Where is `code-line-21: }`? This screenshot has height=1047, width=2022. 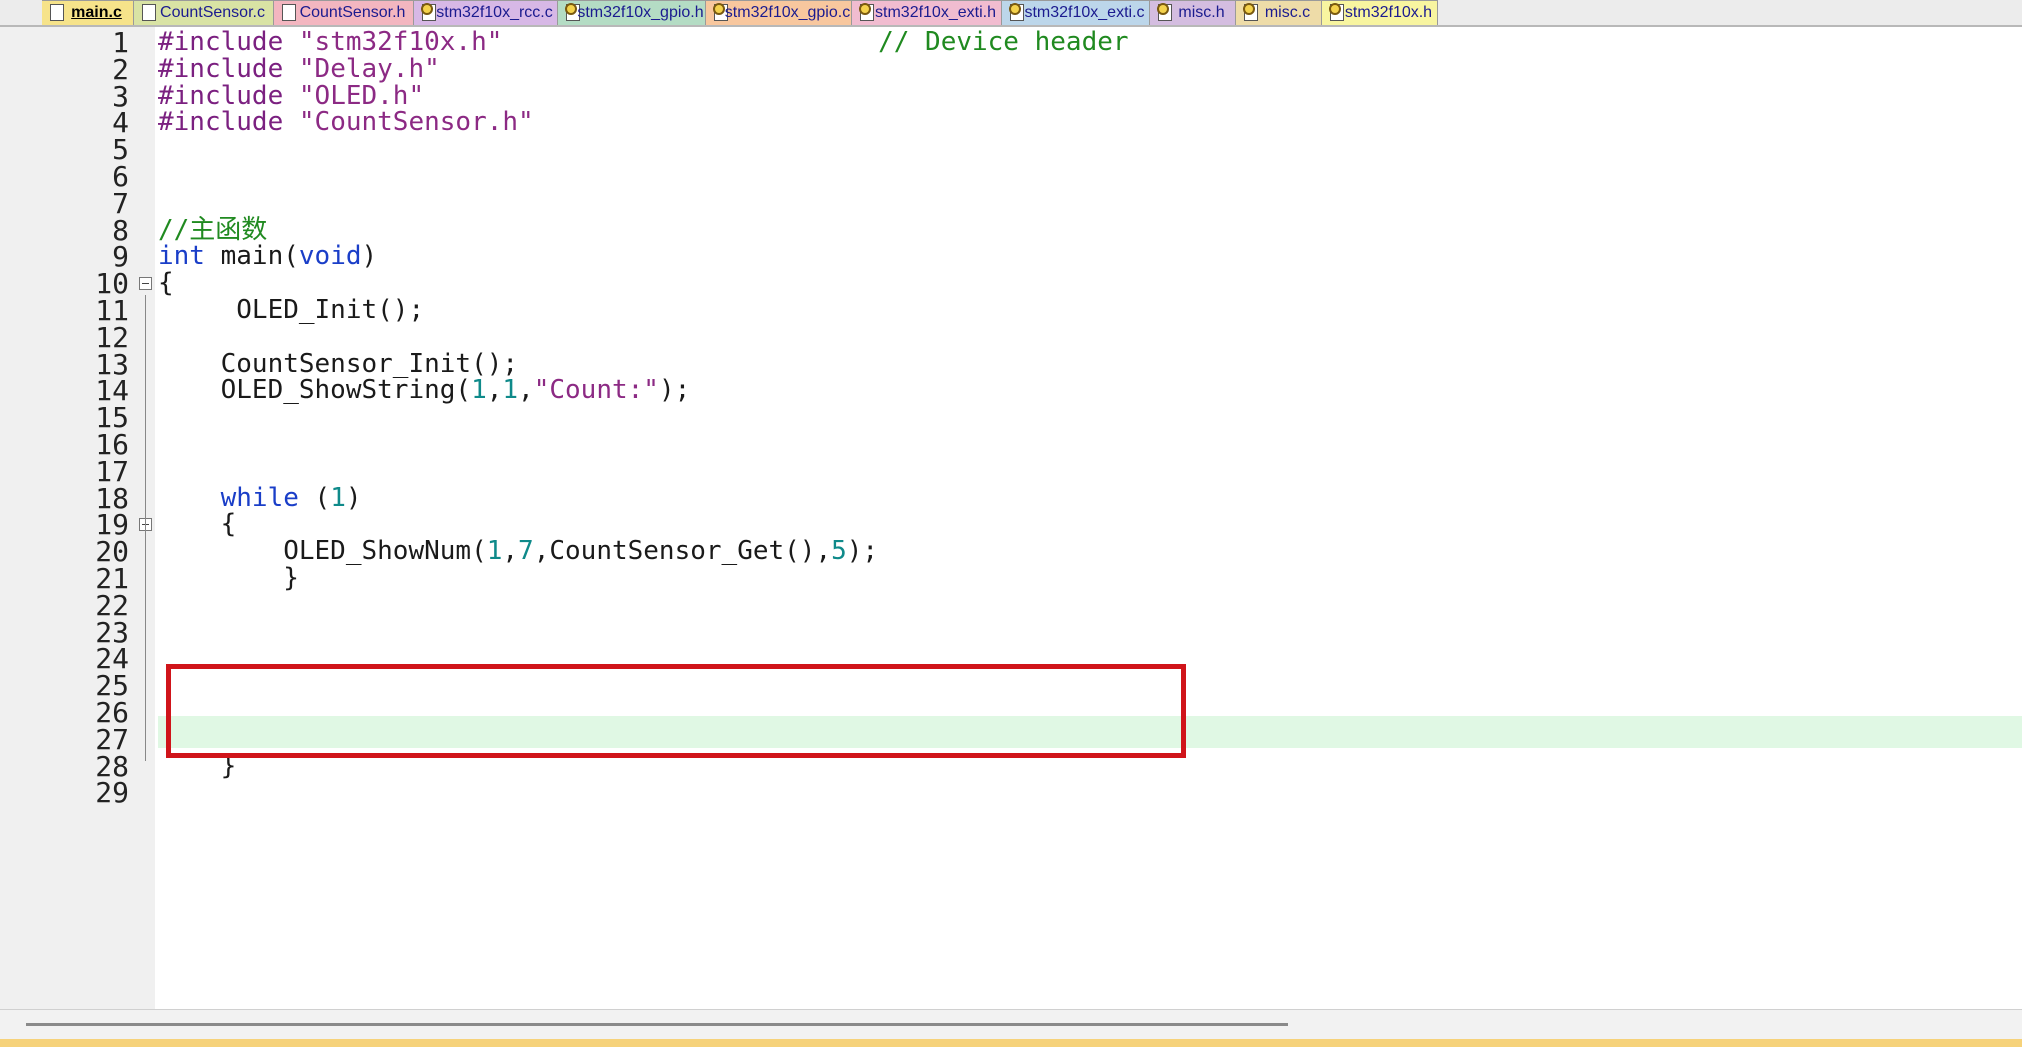 code-line-21: } is located at coordinates (228, 578).